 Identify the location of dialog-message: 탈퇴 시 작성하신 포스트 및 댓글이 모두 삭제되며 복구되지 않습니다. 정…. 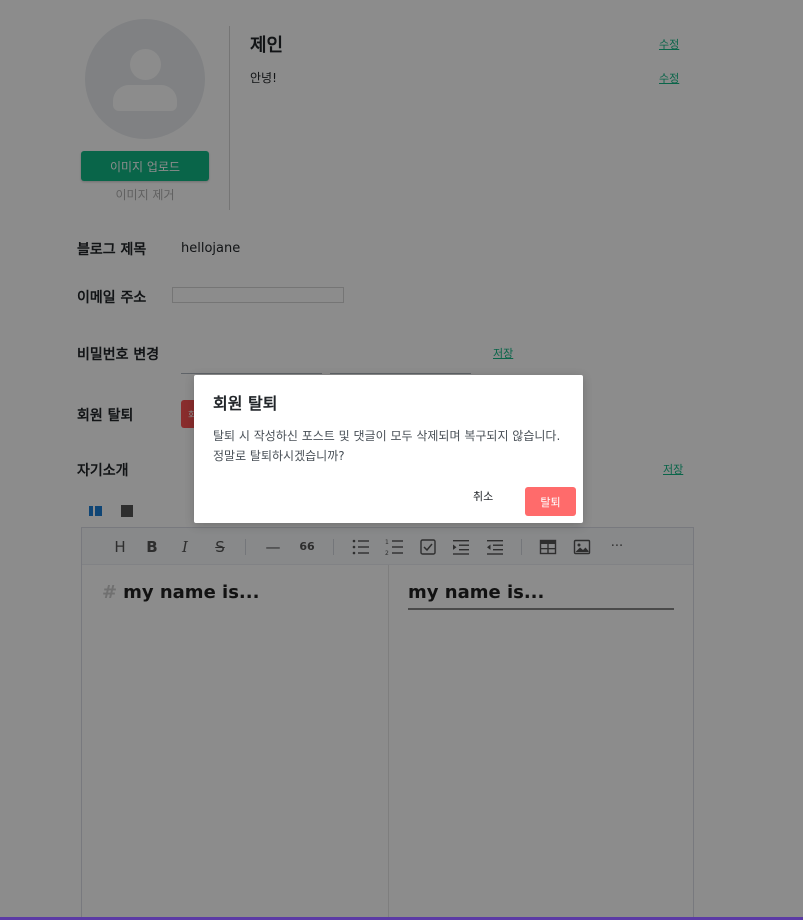
(387, 446).